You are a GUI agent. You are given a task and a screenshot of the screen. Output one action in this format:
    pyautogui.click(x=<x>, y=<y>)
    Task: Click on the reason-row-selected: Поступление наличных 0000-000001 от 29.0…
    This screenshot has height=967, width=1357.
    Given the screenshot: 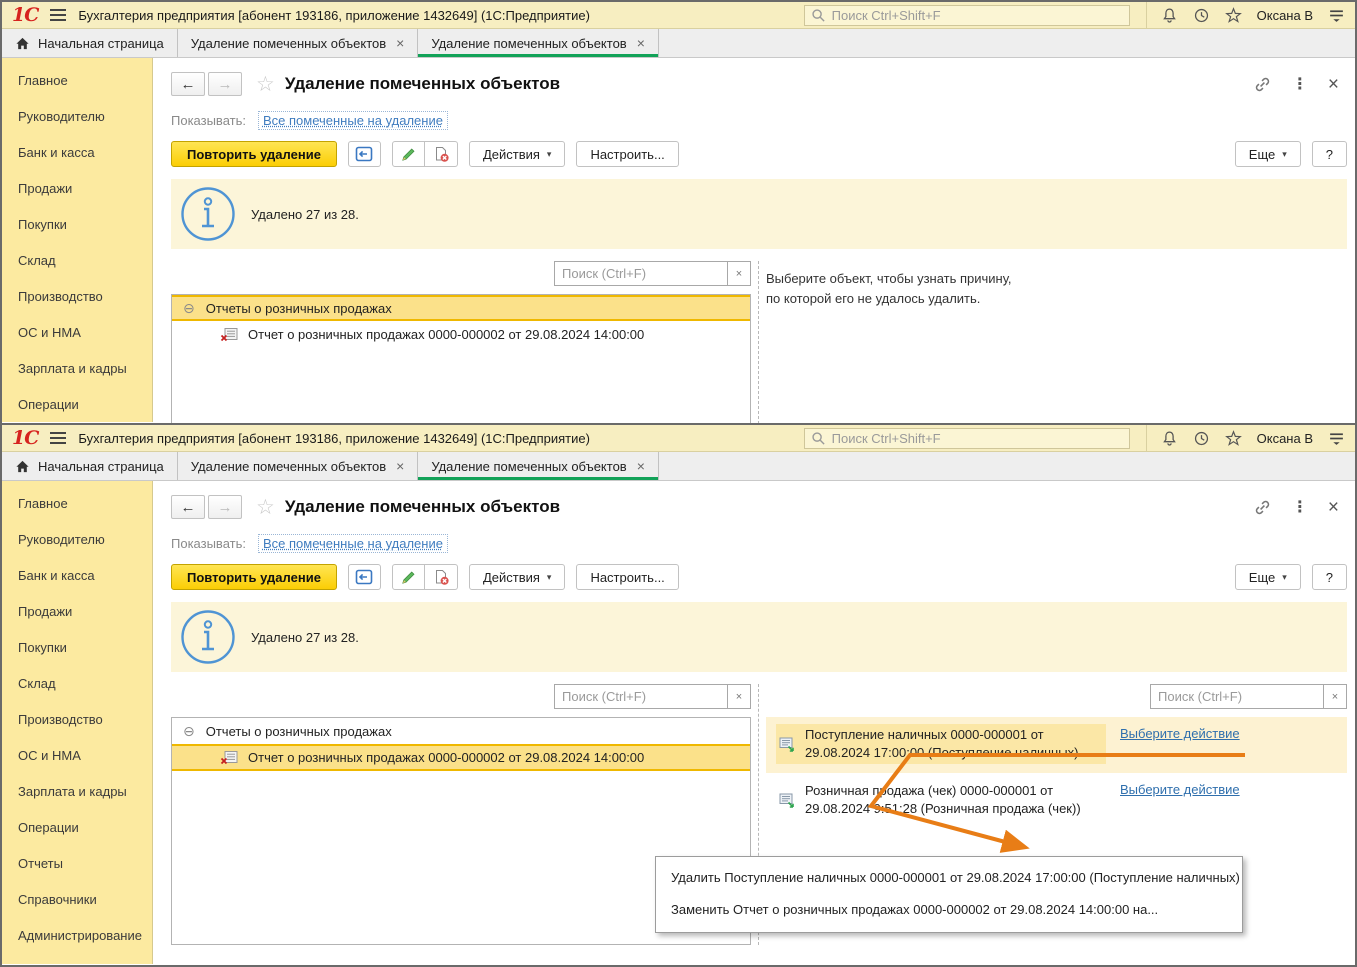 What is the action you would take?
    pyautogui.click(x=1056, y=745)
    